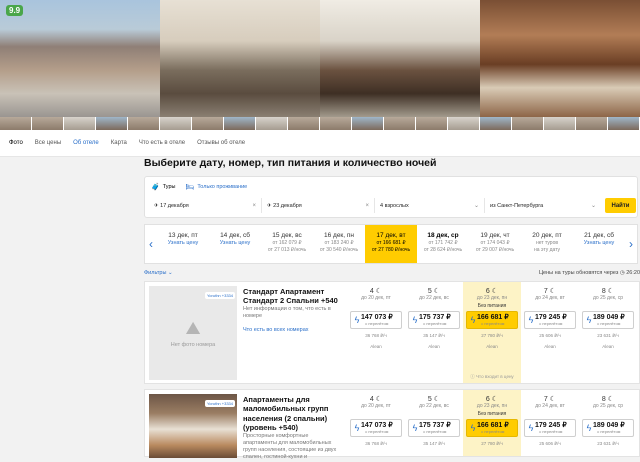 The width and height of the screenshot is (640, 462). I want to click on stay-end-date: до 23 дек, пн, so click(492, 298).